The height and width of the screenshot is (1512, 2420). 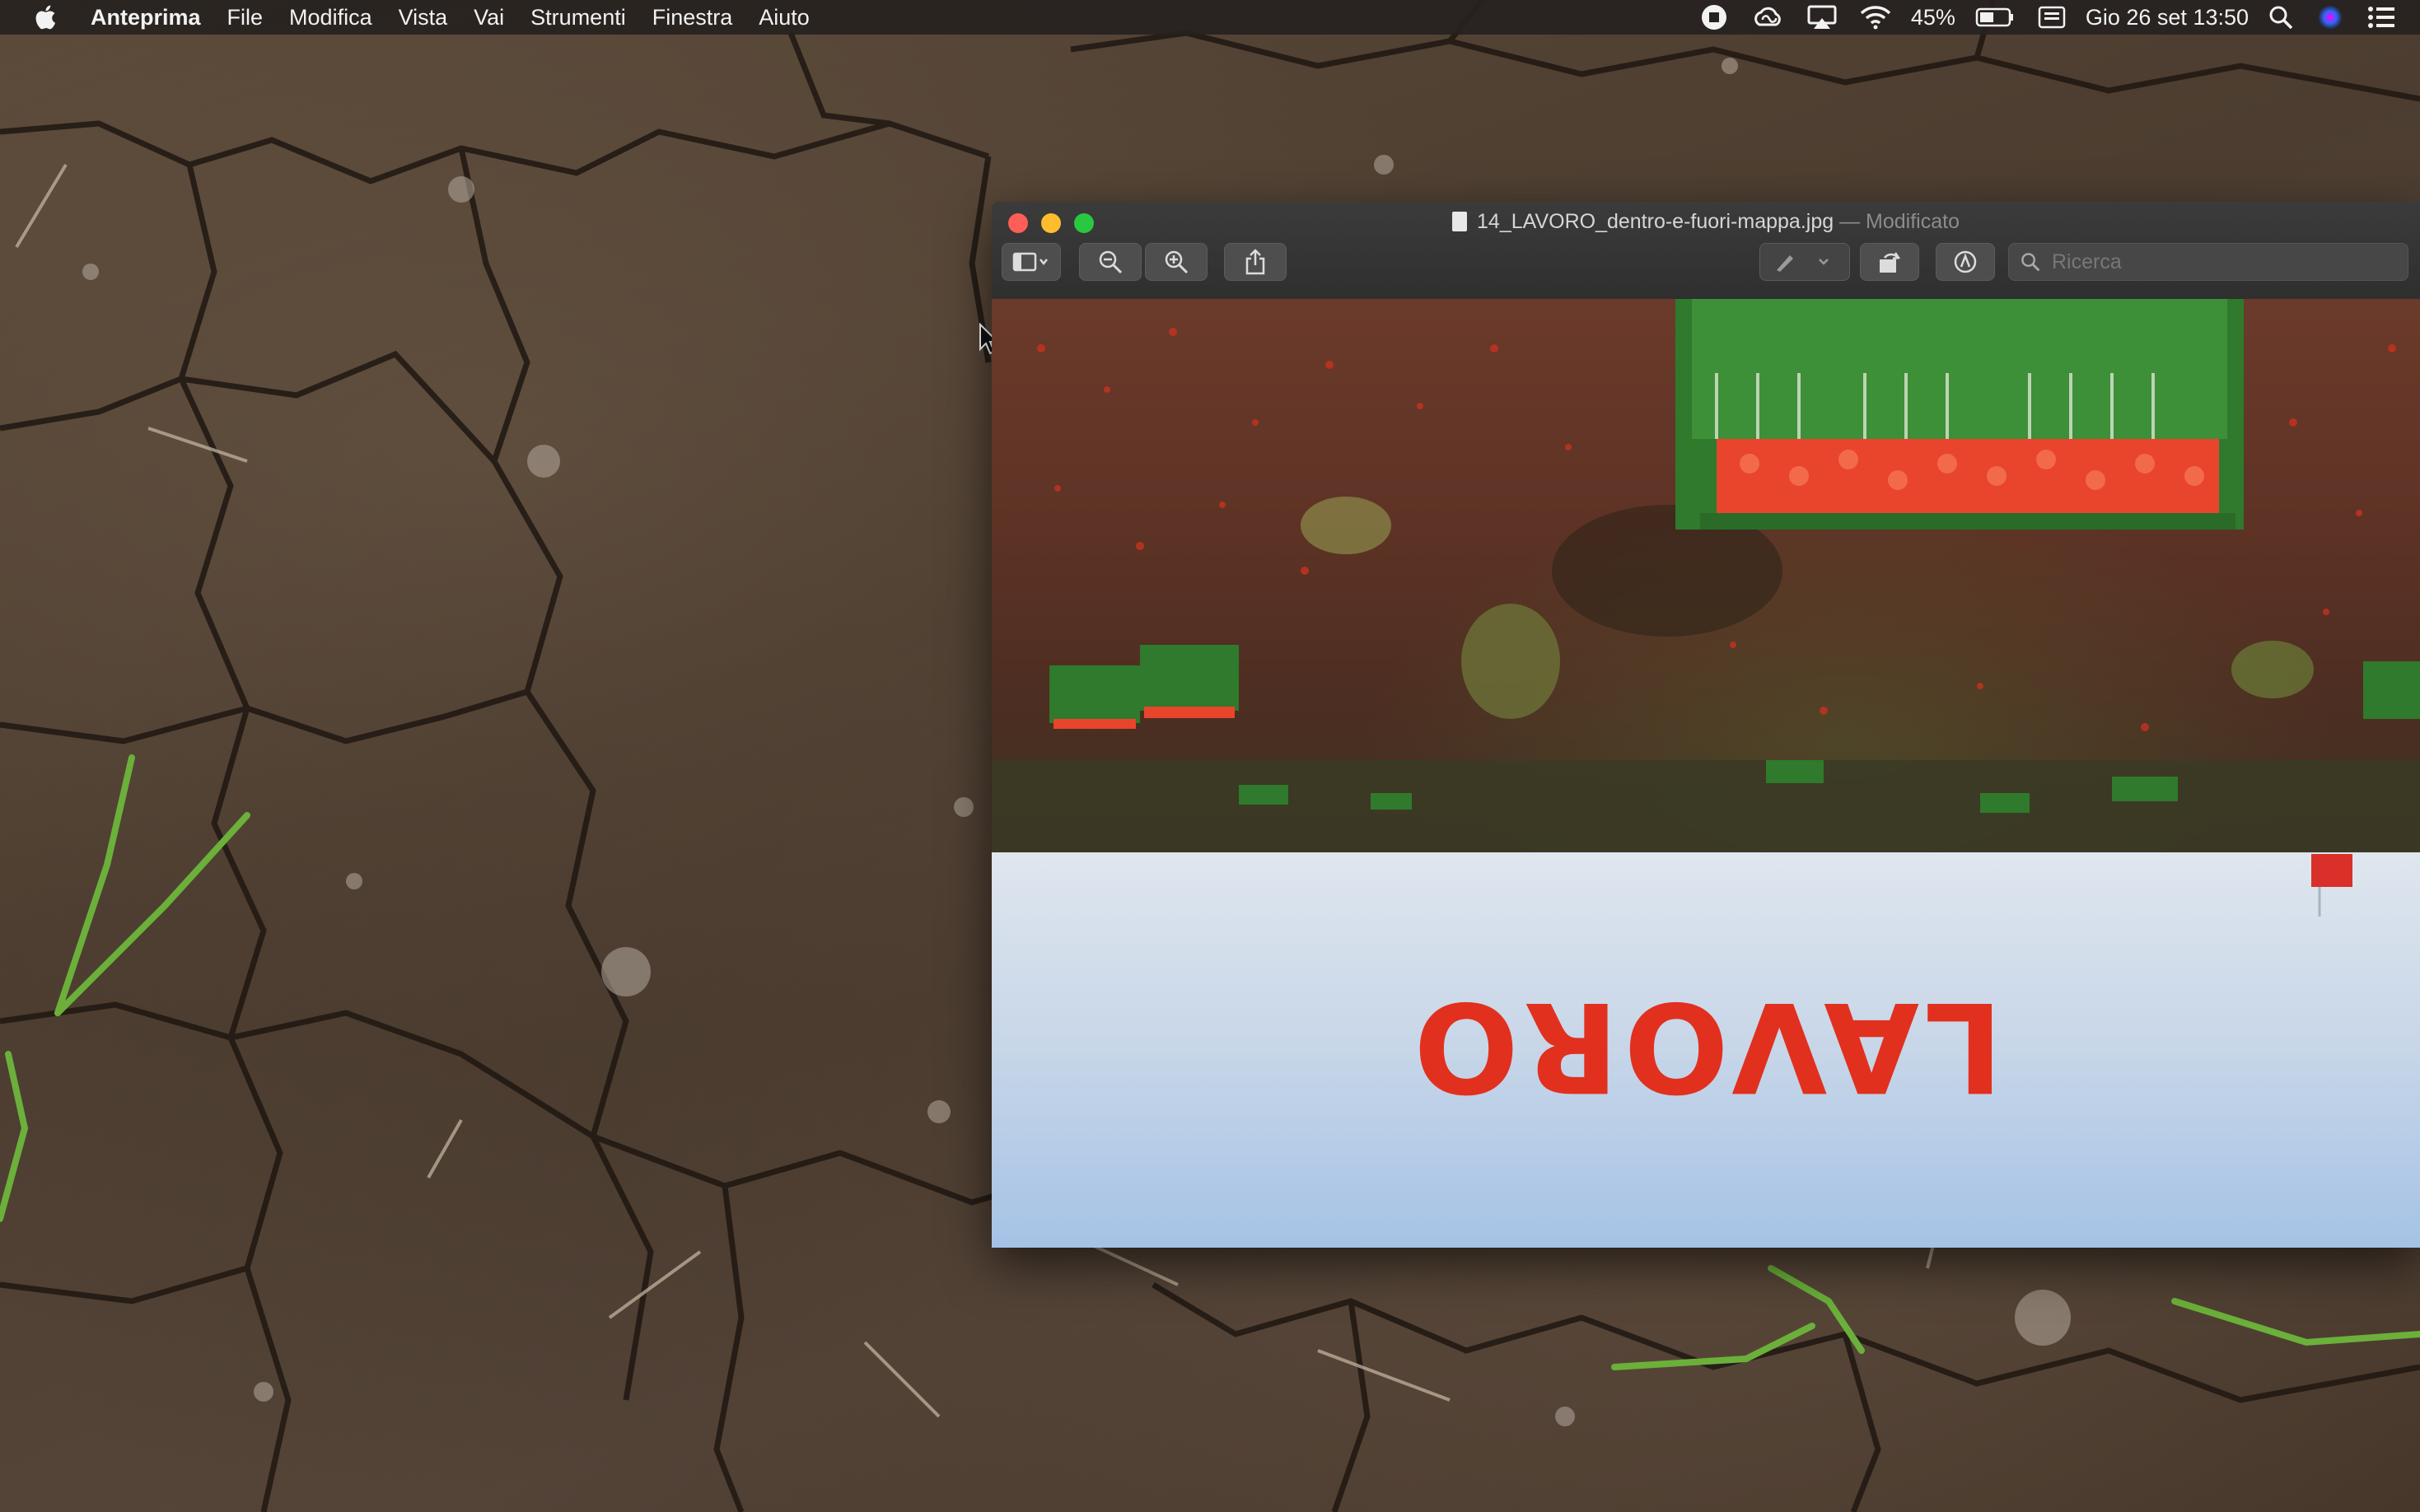 I want to click on battery-percent: 45%, so click(x=1933, y=17).